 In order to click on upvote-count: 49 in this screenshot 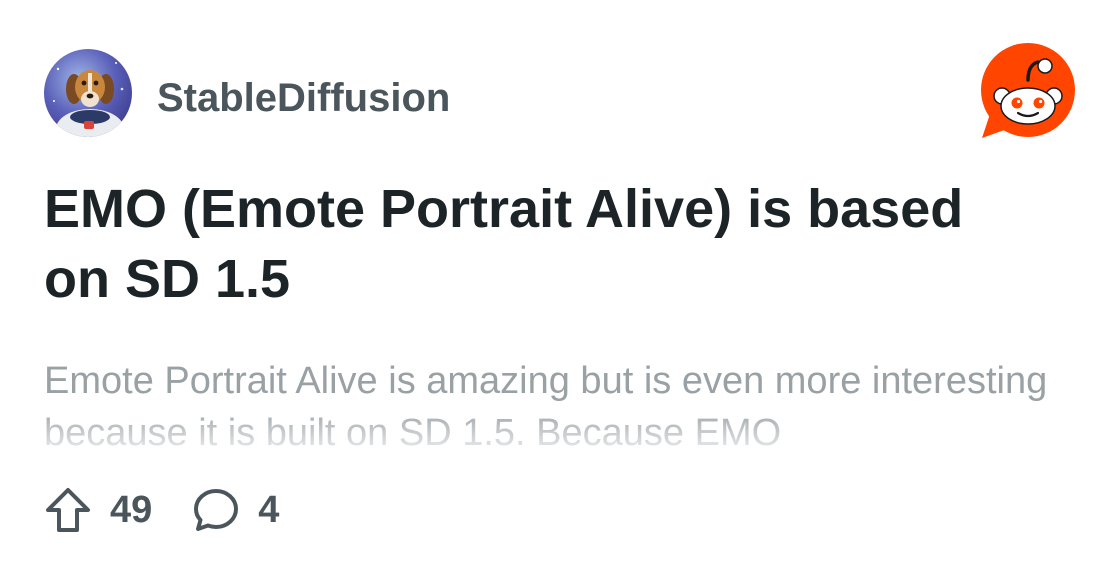, I will do `click(131, 509)`.